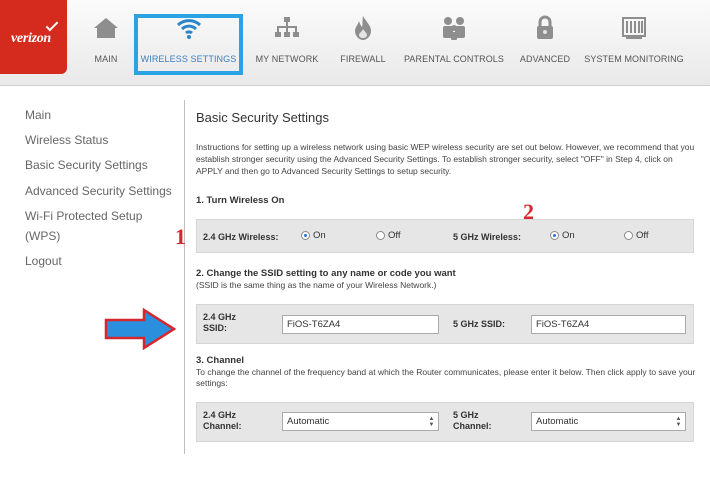 The image size is (710, 490). Describe the element at coordinates (31, 38) in the screenshot. I see `logo-text: verizon` at that location.